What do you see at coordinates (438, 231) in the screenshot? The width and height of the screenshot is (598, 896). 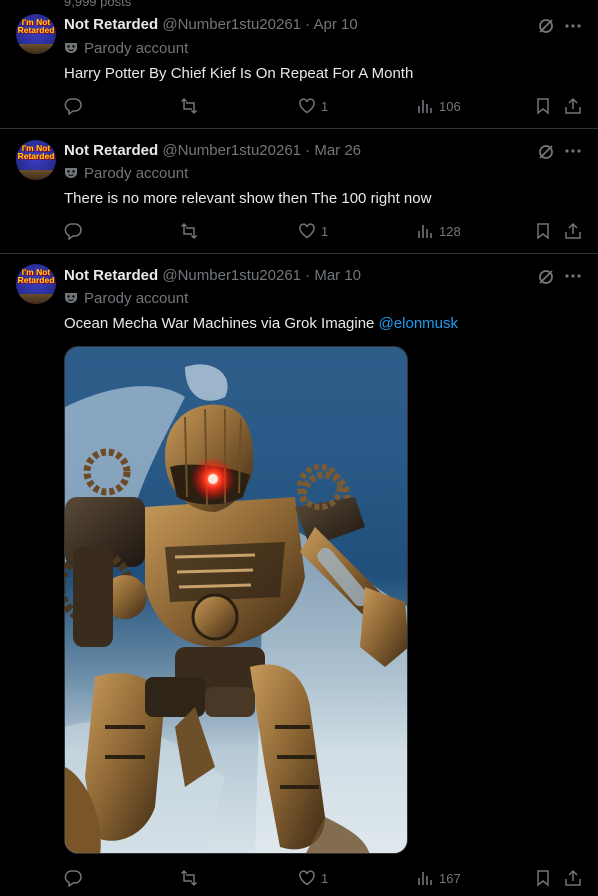 I see `views-button: 128` at bounding box center [438, 231].